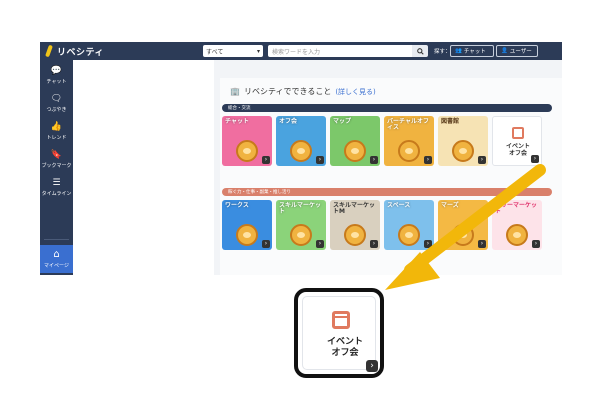  Describe the element at coordinates (341, 320) in the screenshot. I see `calendar-icon` at that location.